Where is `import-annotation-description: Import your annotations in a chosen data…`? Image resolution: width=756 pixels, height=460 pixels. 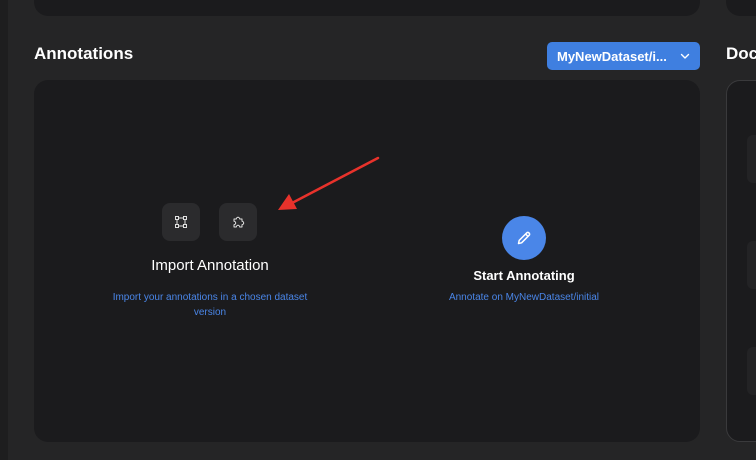 import-annotation-description: Import your annotations in a chosen data… is located at coordinates (210, 305).